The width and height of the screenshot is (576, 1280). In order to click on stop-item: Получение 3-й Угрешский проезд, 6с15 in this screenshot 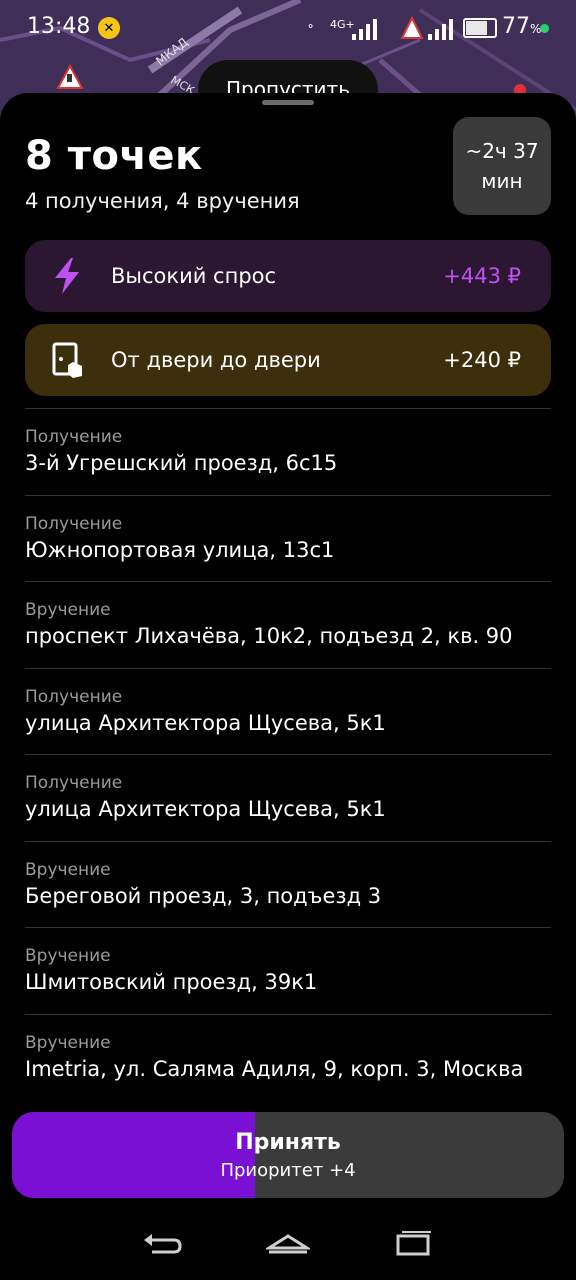, I will do `click(288, 452)`.